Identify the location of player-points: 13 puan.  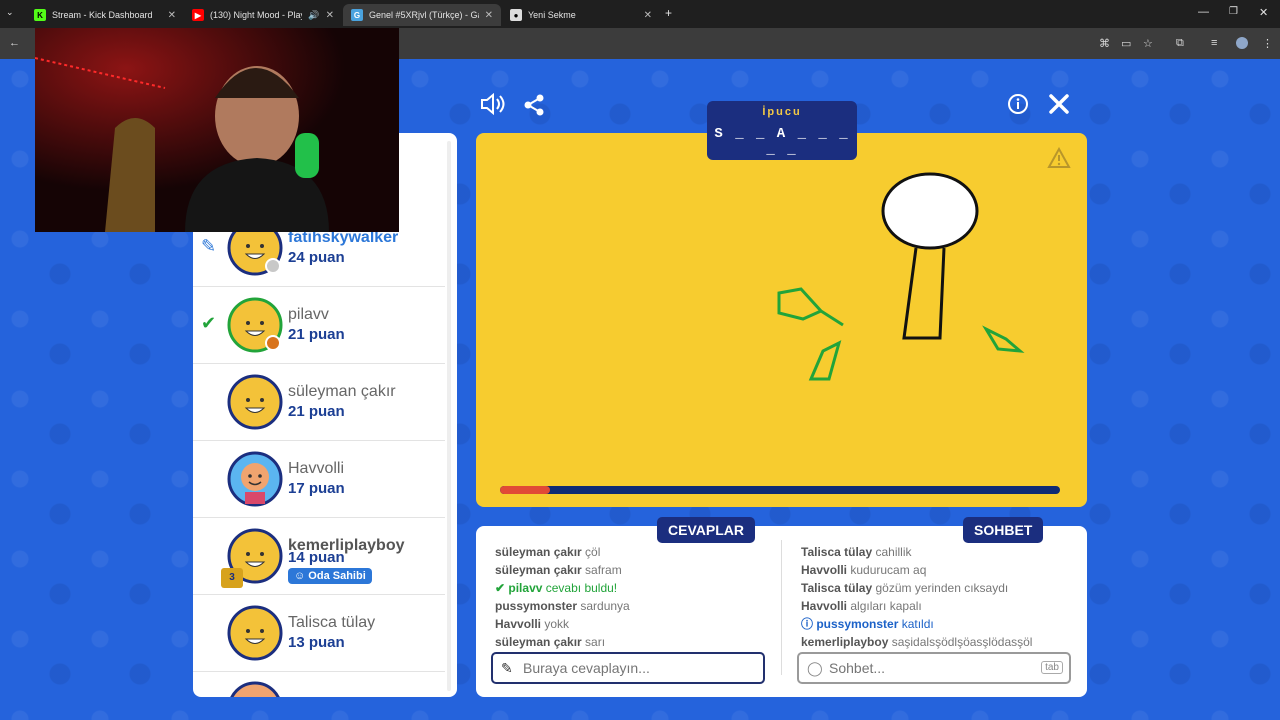
(316, 642).